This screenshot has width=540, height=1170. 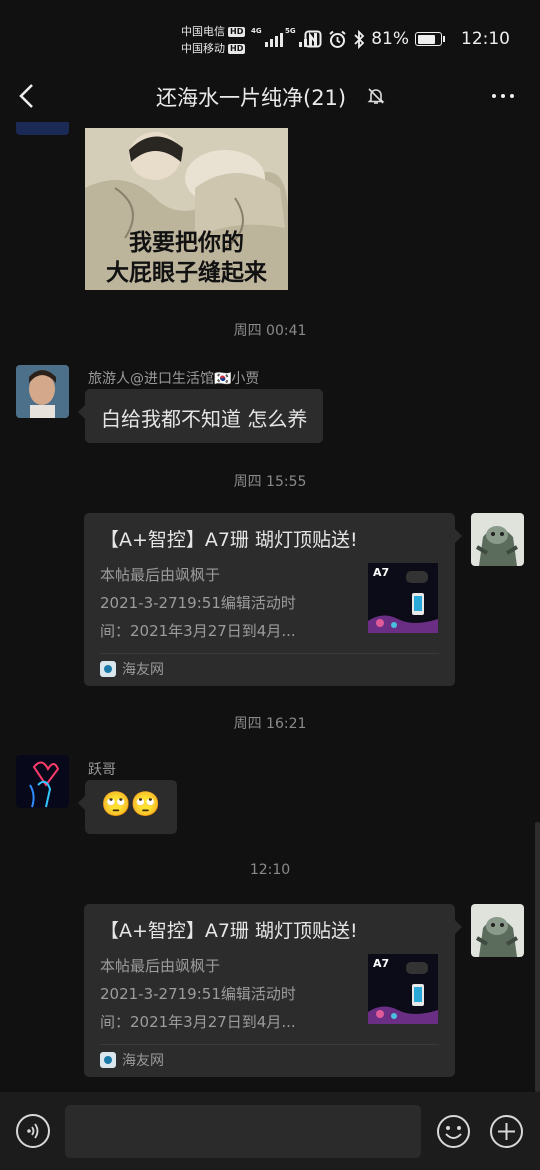 What do you see at coordinates (430, 39) in the screenshot?
I see `battery-icon` at bounding box center [430, 39].